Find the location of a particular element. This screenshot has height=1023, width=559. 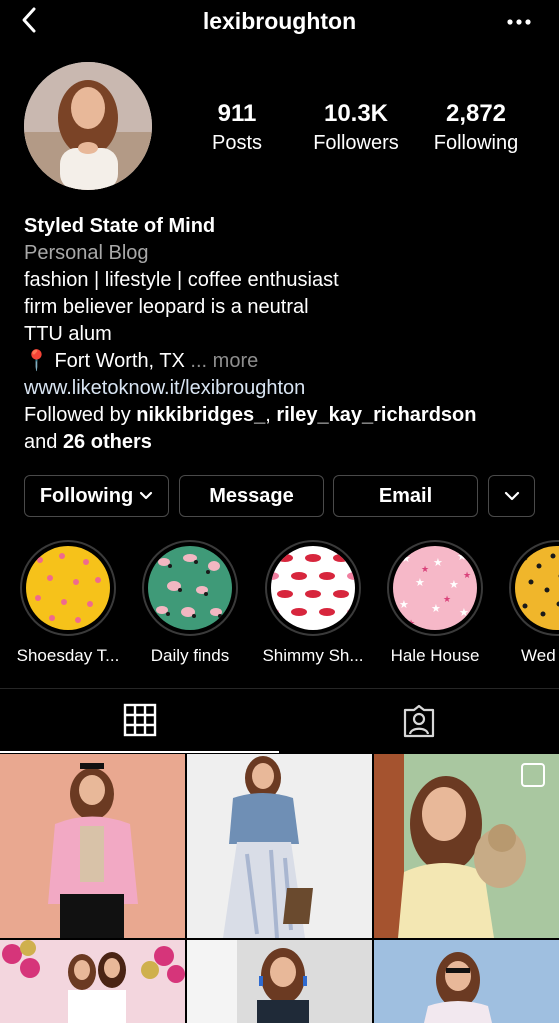

story-highlight: ★ ★ ★ ★ ★ ★ ★ ★ ★ ★ ★ ★ Hale House is located at coordinates (435, 603).